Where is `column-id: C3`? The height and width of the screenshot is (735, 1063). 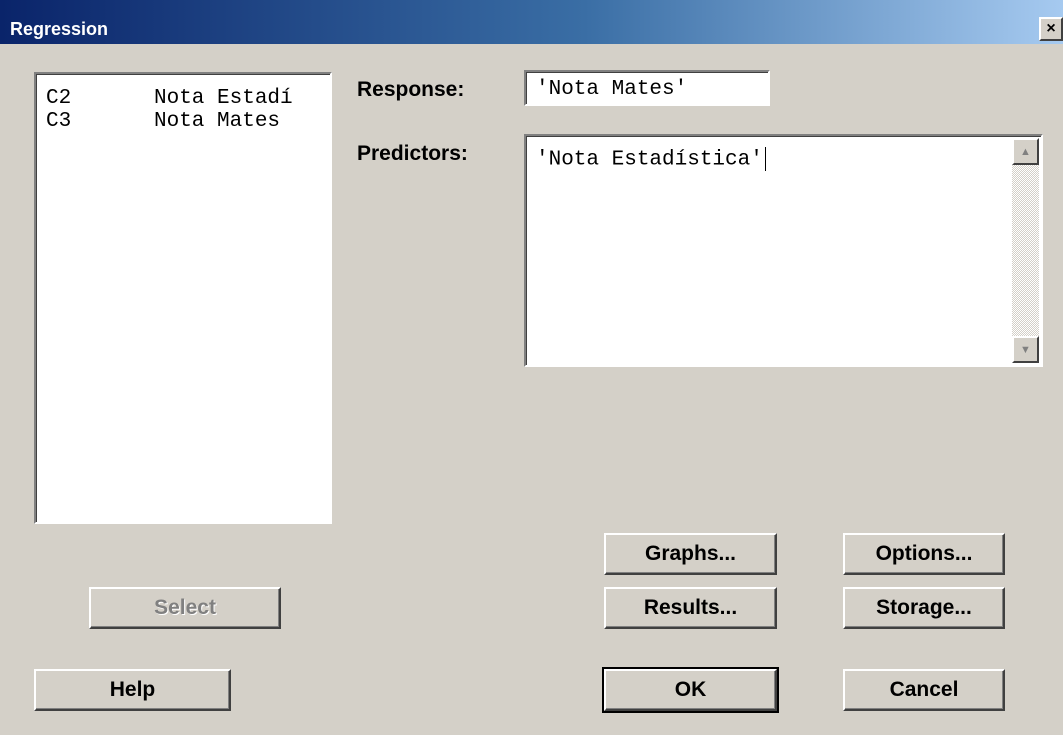
column-id: C3 is located at coordinates (59, 121).